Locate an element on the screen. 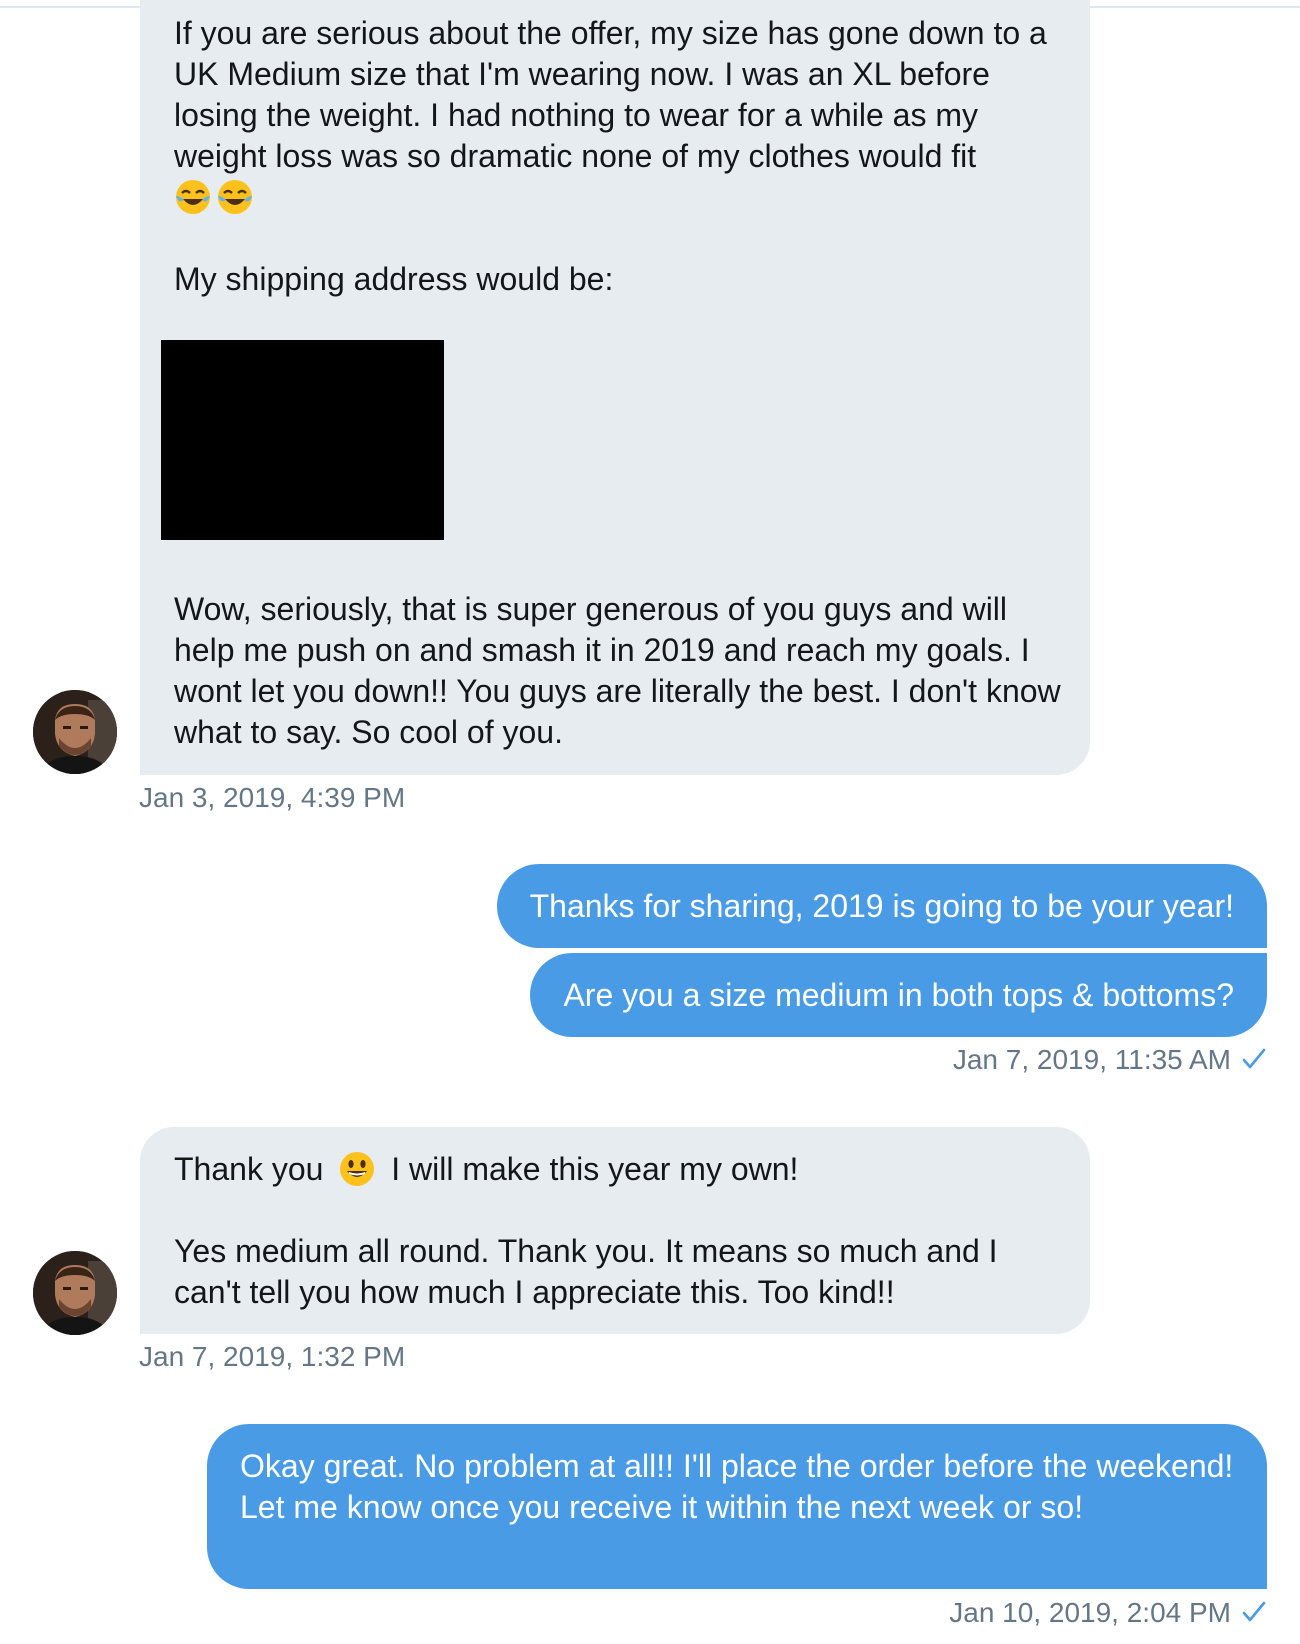 Image resolution: width=1300 pixels, height=1644 pixels. message-paragraph: My shipping address would be: is located at coordinates (394, 279).